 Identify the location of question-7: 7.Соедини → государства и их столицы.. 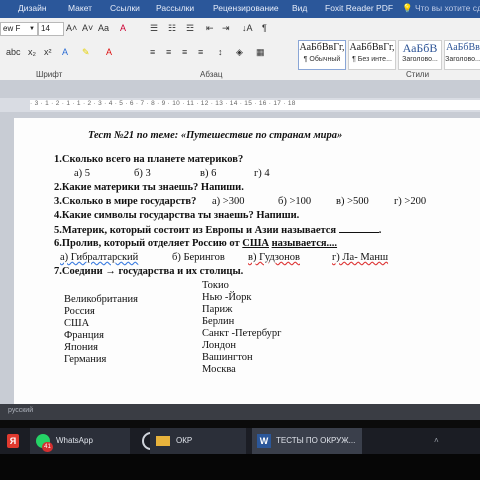
(148, 271).